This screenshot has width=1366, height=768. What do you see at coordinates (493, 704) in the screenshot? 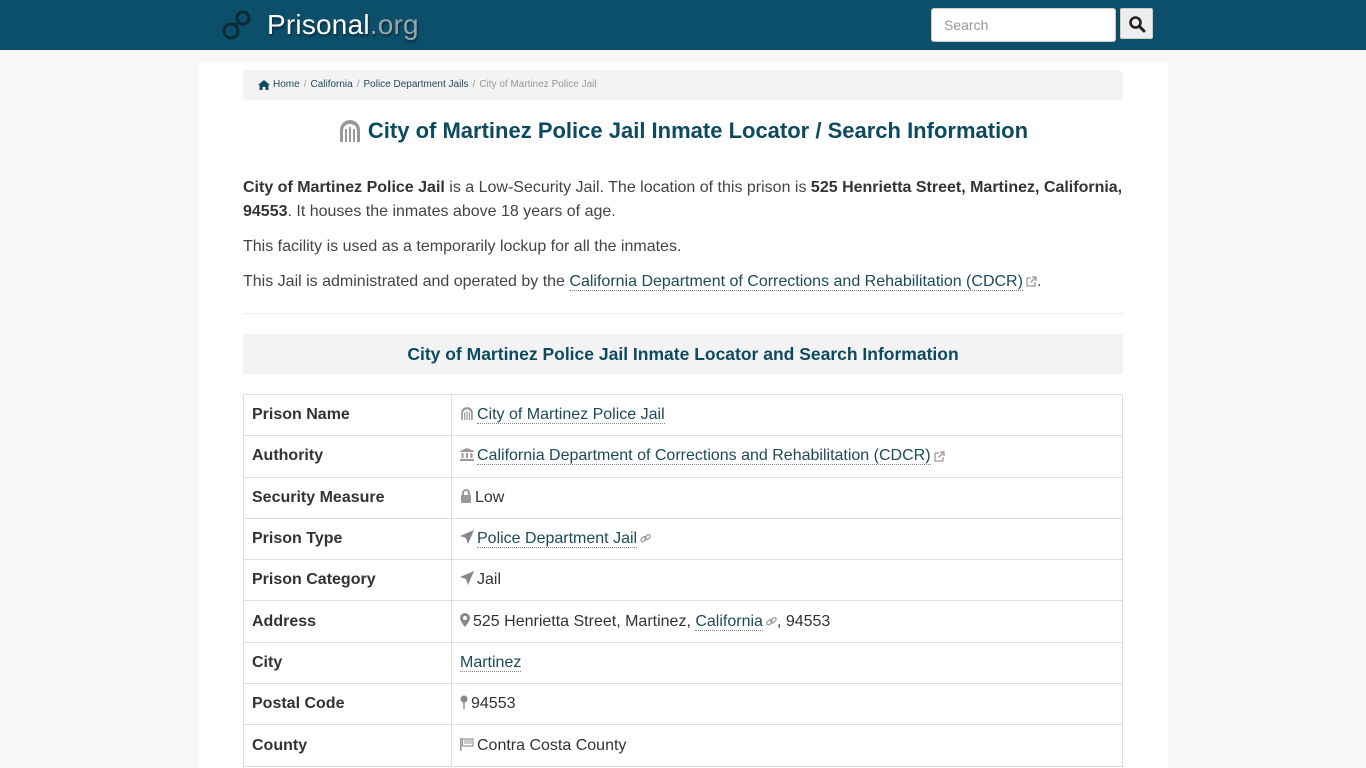
I see `postal-code-value: 94553` at bounding box center [493, 704].